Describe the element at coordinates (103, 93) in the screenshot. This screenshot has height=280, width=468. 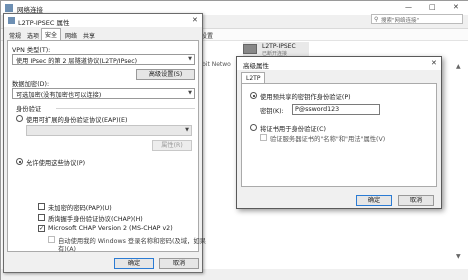
I see `encryption-select: 可选加密(没有加密也可以连接) ▼` at that location.